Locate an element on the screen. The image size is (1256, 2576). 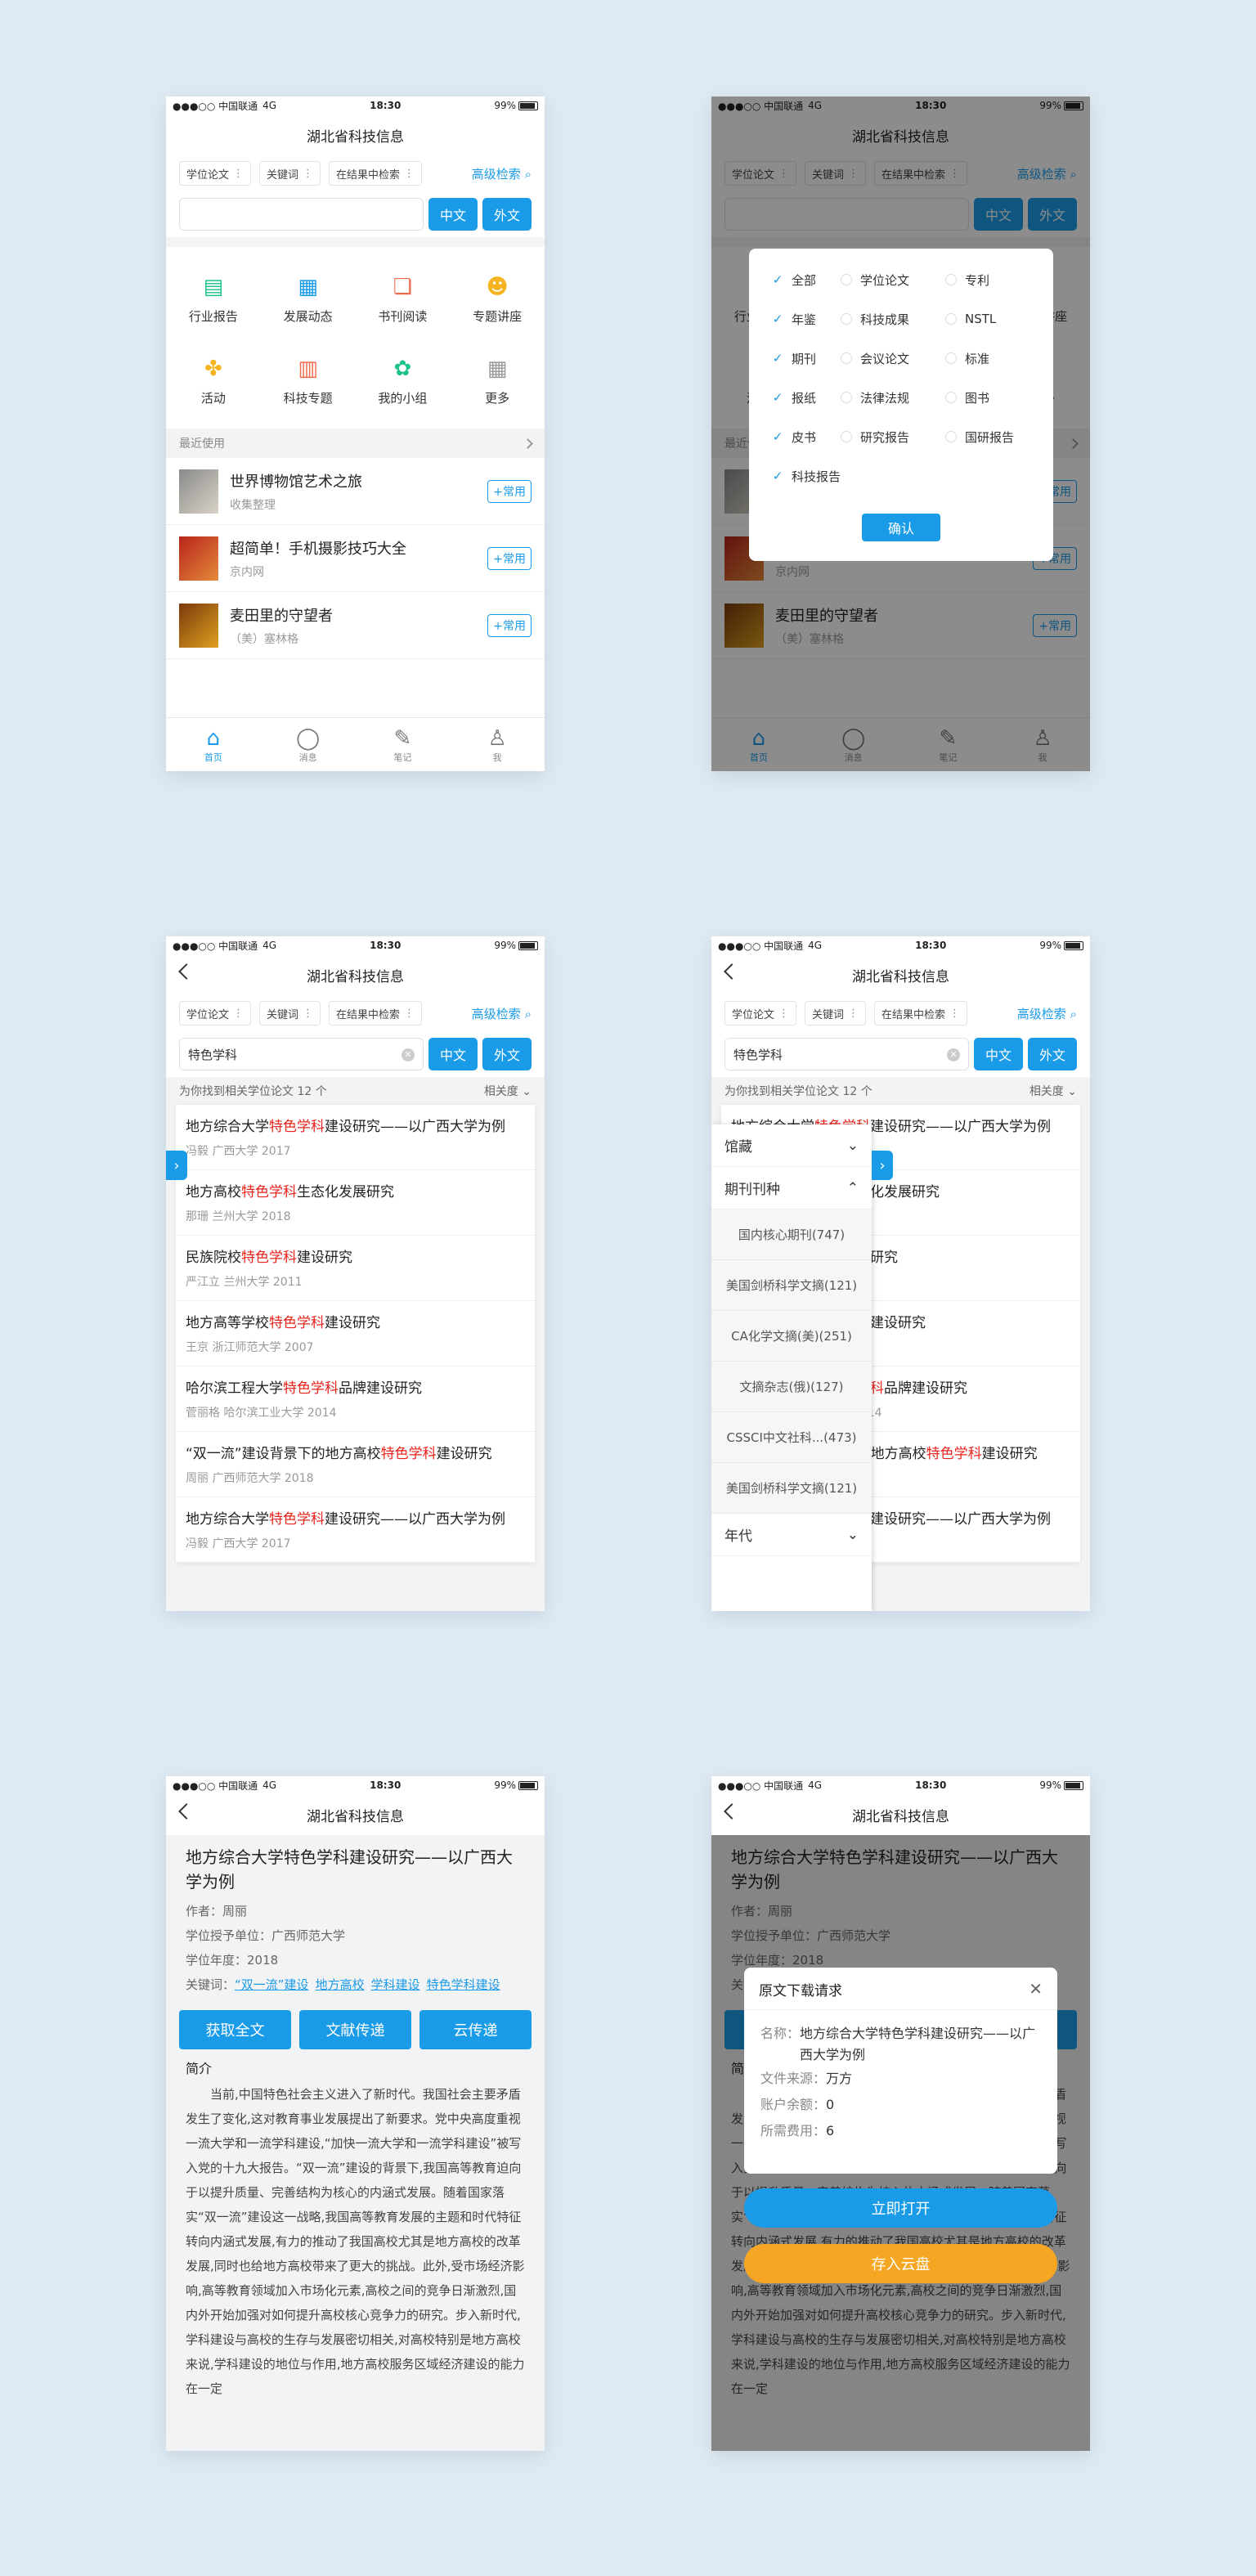
type-option: 学位论文 is located at coordinates (893, 279).